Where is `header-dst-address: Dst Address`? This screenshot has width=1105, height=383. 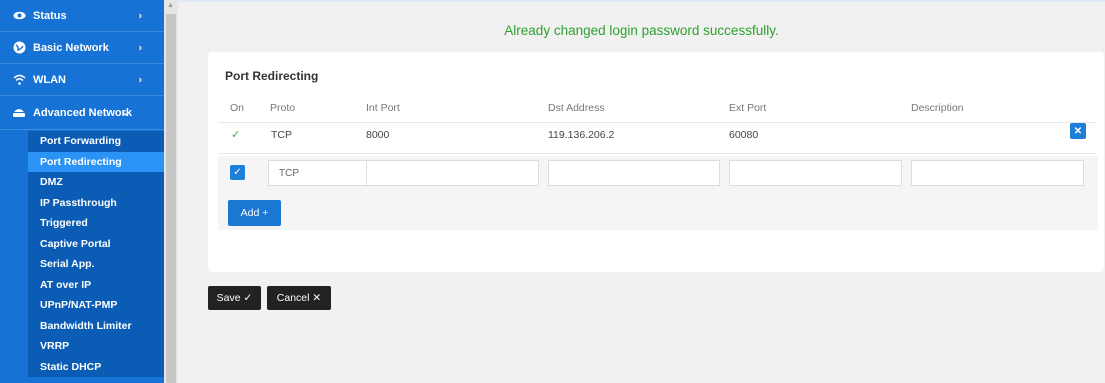
header-dst-address: Dst Address is located at coordinates (576, 108).